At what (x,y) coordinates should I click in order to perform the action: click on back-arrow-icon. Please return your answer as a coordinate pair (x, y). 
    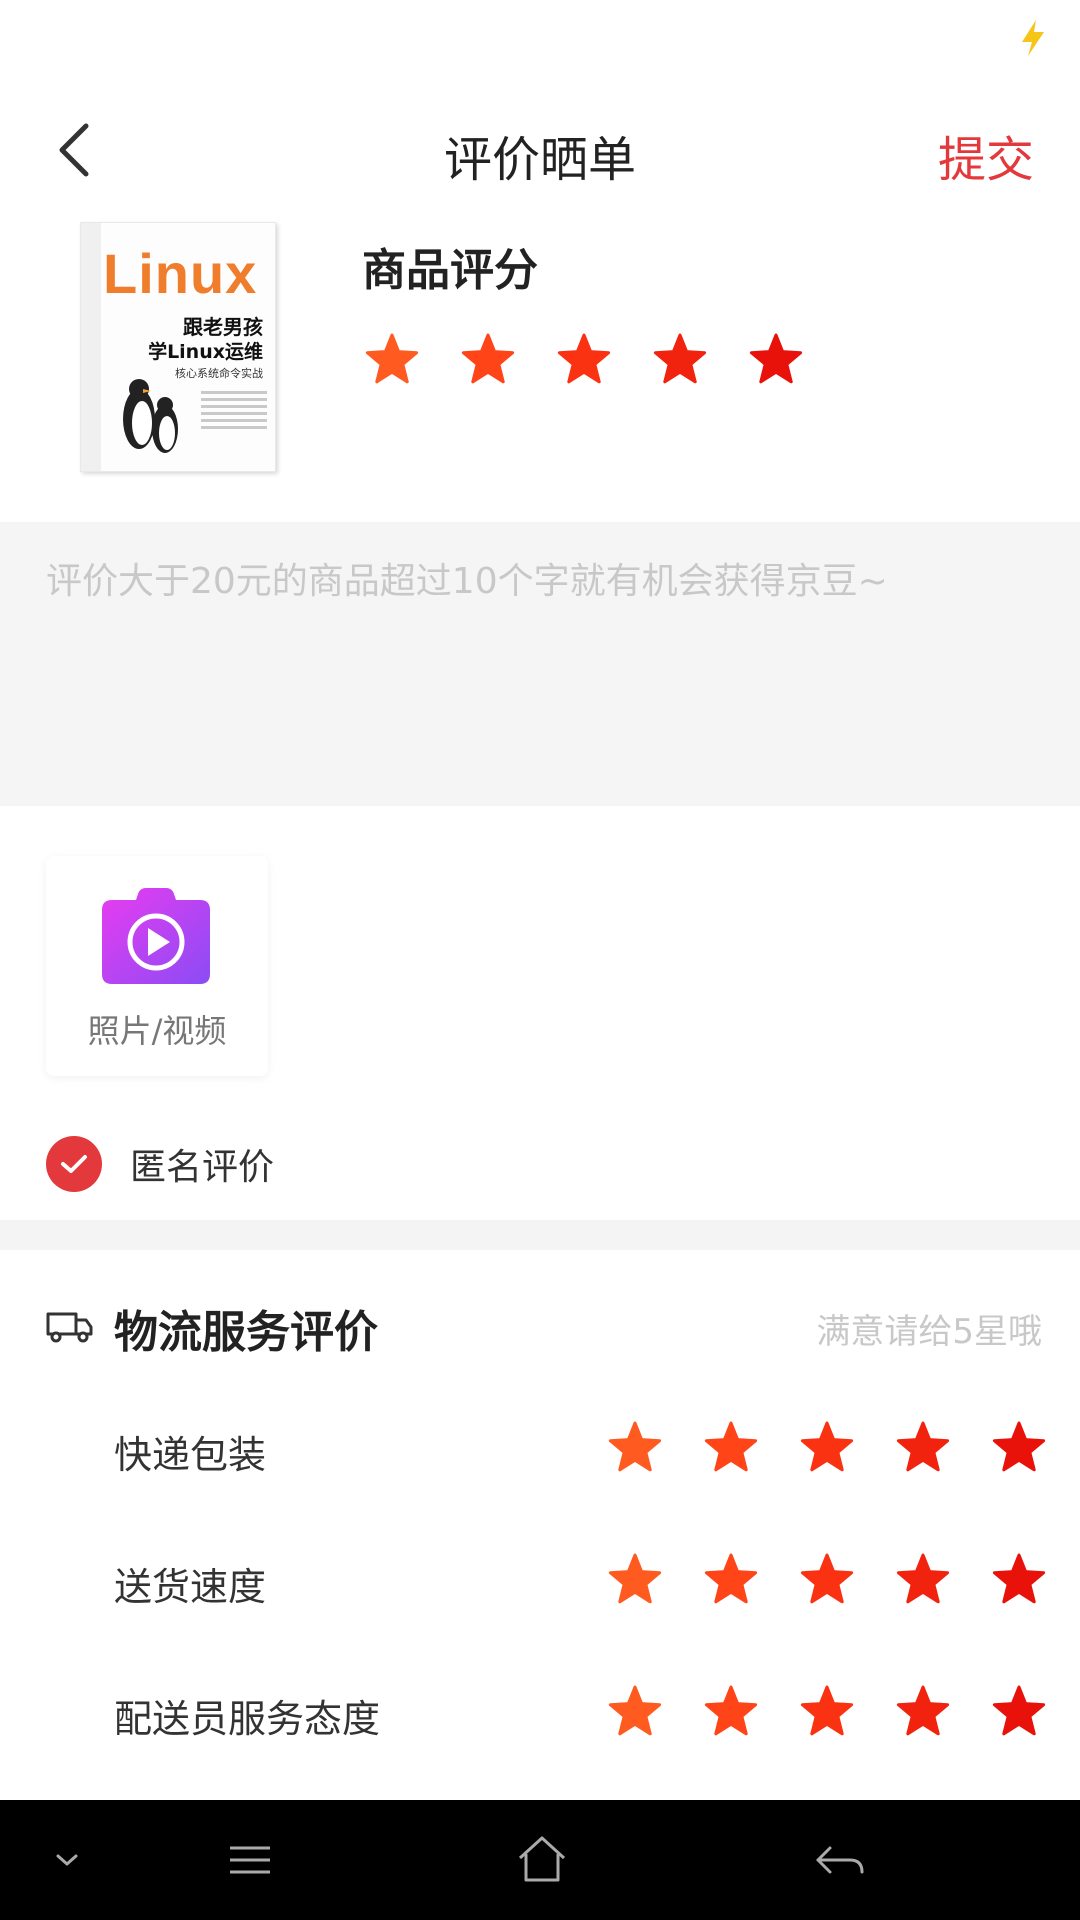
    Looking at the image, I should click on (840, 1860).